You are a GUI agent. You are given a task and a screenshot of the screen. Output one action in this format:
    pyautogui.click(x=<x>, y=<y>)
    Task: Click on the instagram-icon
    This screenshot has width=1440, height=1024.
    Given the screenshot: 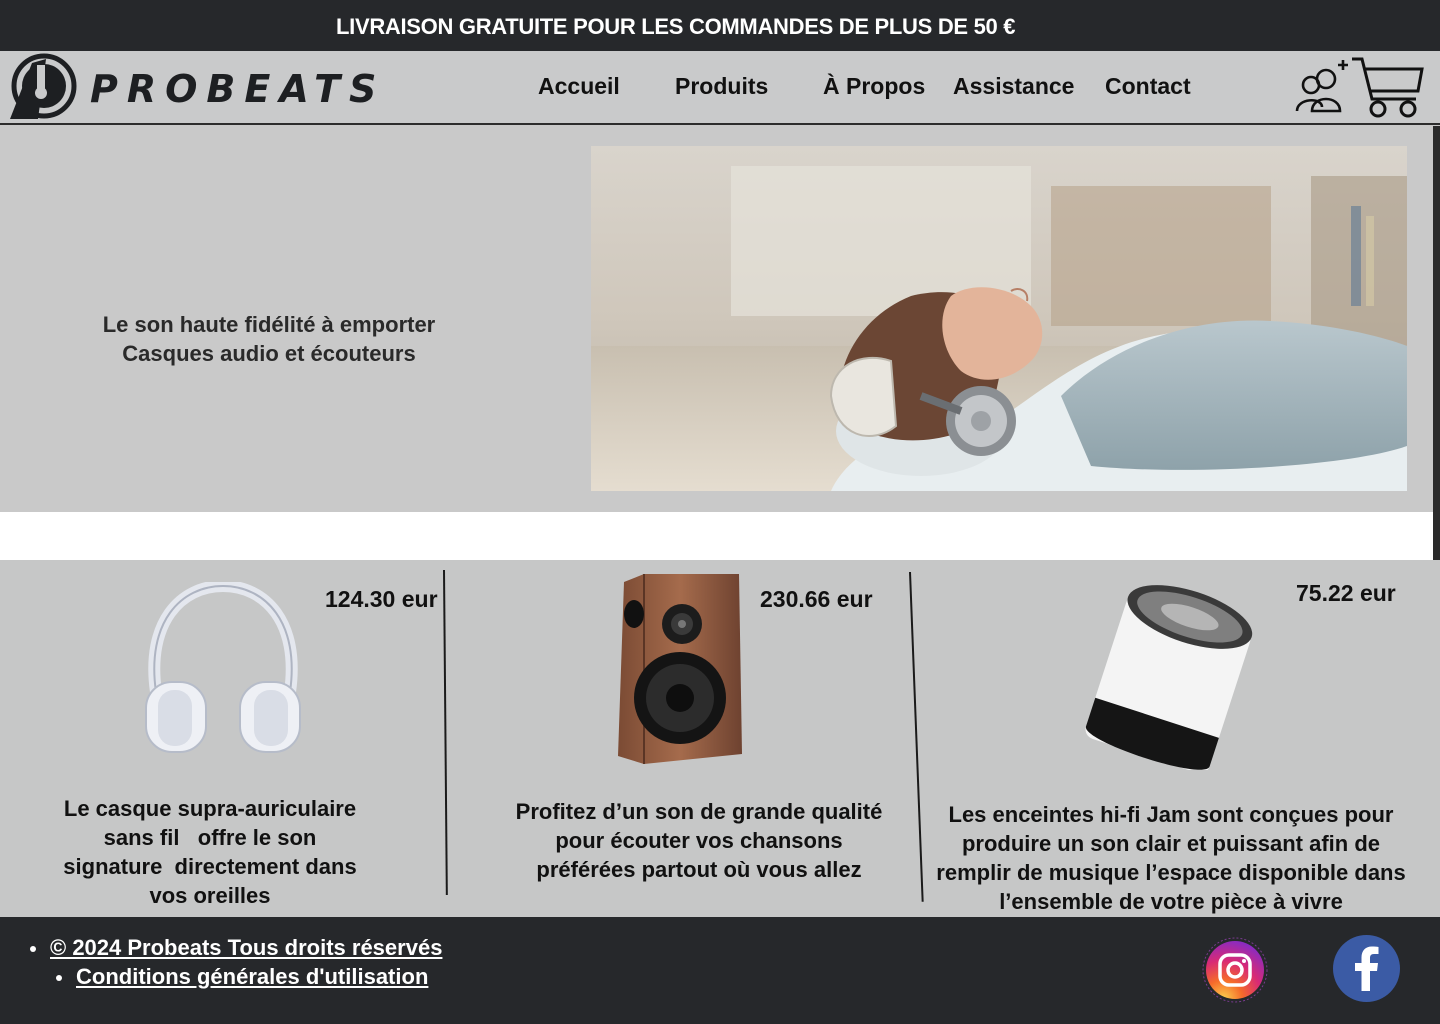 What is the action you would take?
    pyautogui.click(x=1235, y=970)
    